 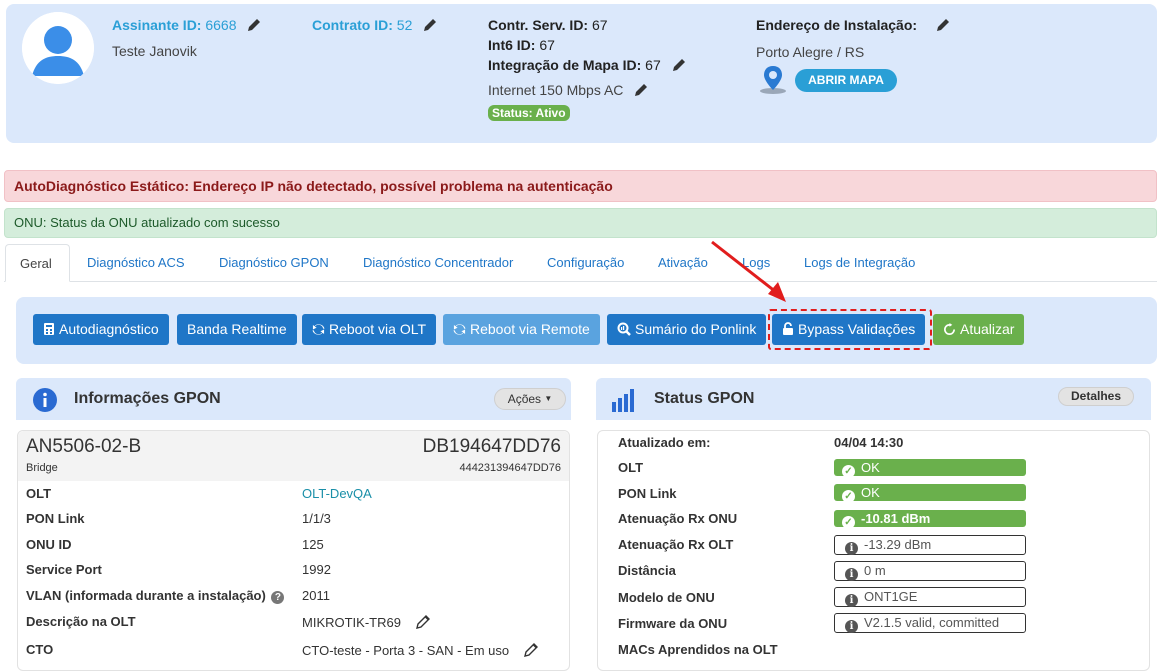 What do you see at coordinates (39, 493) in the screenshot?
I see `row-label-olt: OLT` at bounding box center [39, 493].